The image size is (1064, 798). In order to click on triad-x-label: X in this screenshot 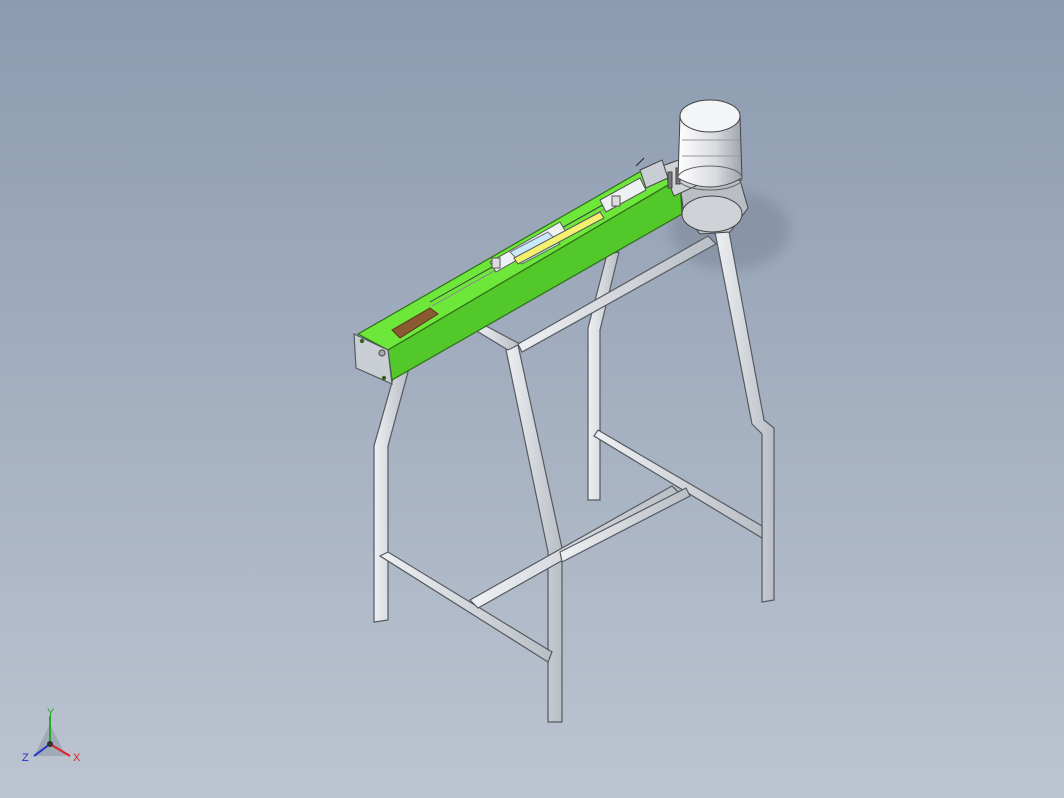, I will do `click(77, 758)`.